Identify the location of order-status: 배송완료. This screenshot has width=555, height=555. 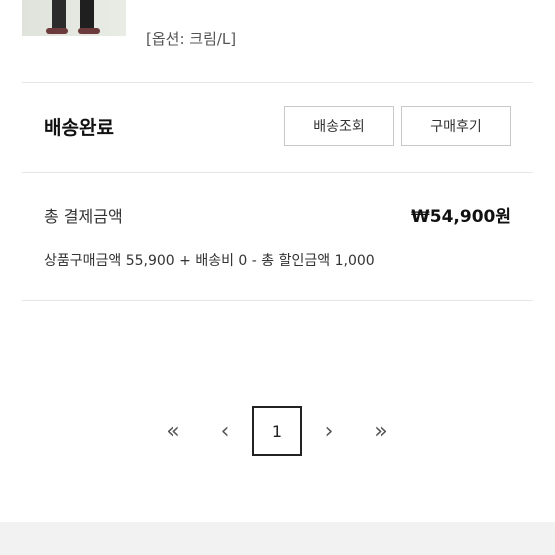
(79, 128).